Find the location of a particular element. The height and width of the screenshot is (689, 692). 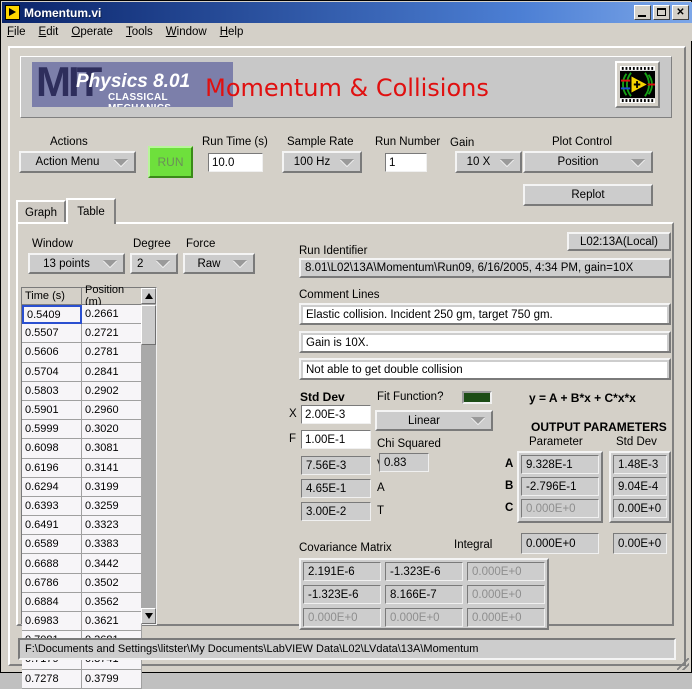

force-dropdown: Raw is located at coordinates (219, 263).